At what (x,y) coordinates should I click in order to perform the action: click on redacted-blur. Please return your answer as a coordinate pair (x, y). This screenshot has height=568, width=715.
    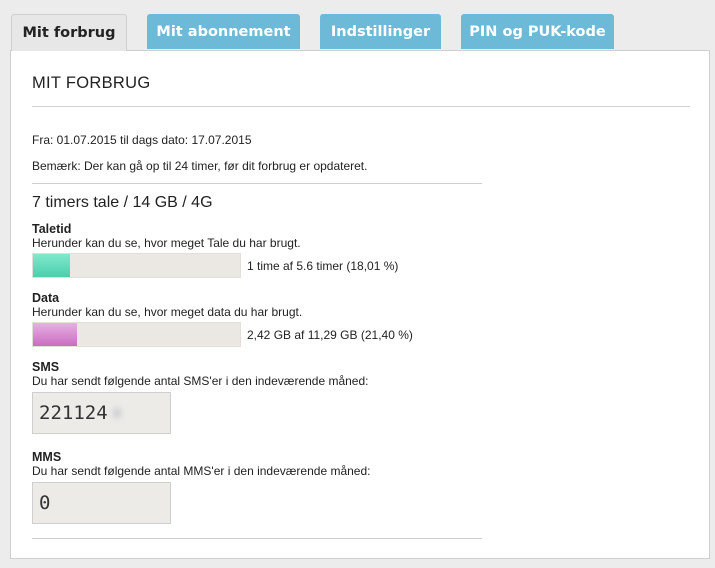
    Looking at the image, I should click on (116, 413).